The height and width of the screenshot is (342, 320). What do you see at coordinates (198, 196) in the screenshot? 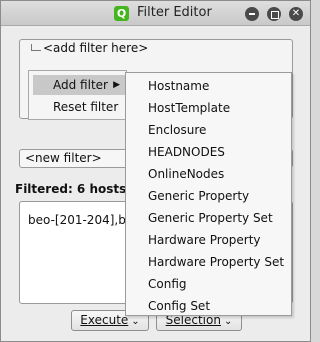
I see `submenu-item-generic-property: Generic Property` at bounding box center [198, 196].